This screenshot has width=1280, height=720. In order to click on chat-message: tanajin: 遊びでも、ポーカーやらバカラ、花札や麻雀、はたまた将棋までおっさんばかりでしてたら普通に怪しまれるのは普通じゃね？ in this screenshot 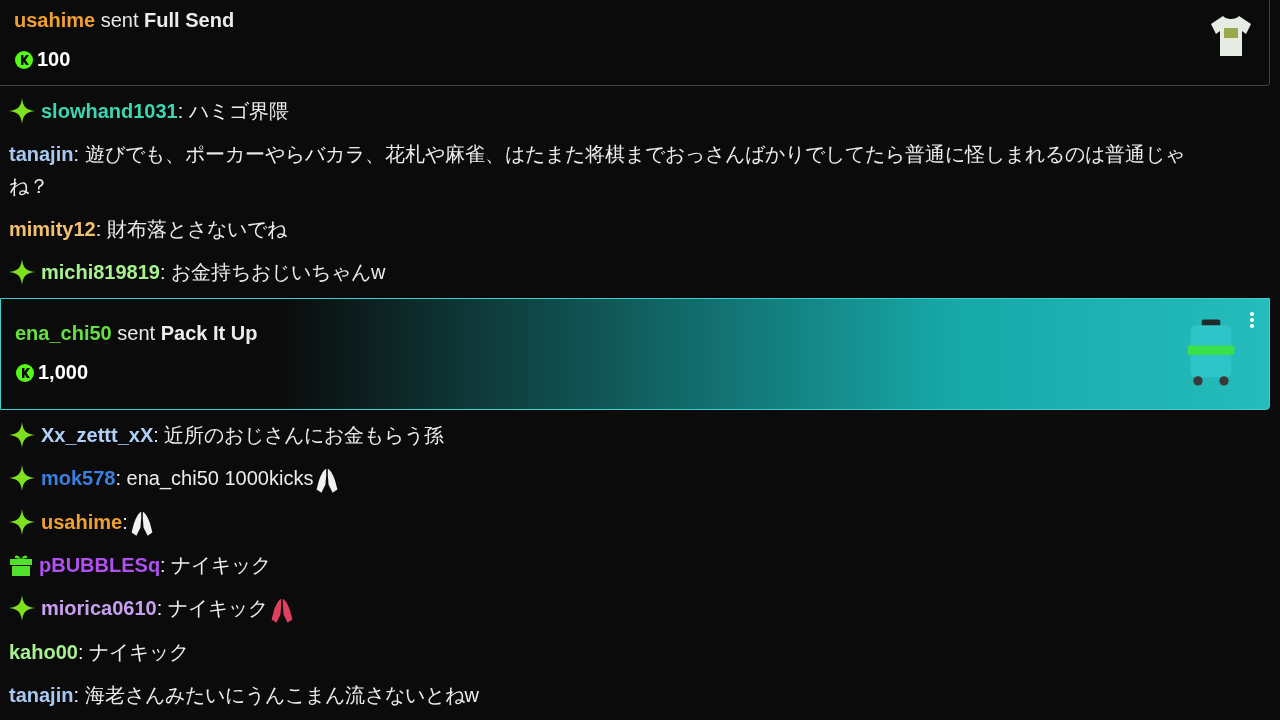, I will do `click(597, 170)`.